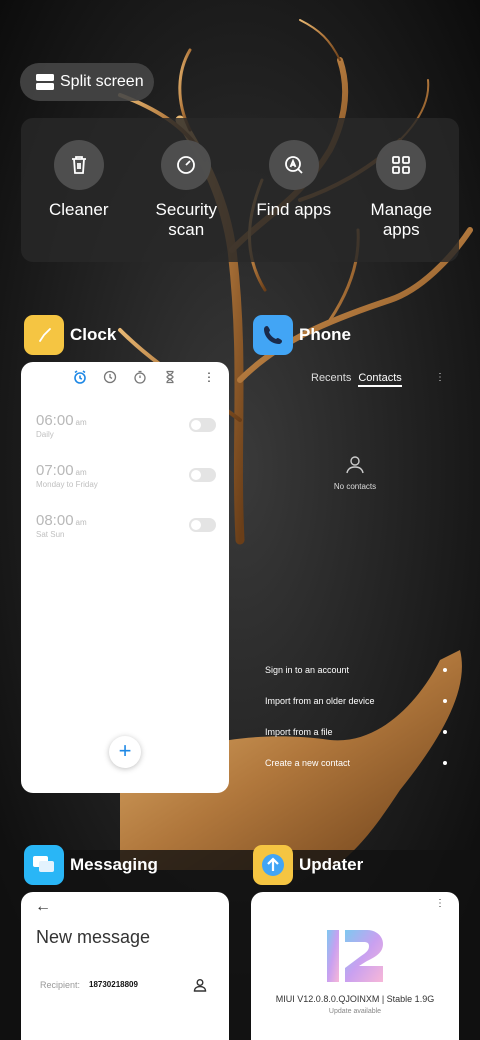  Describe the element at coordinates (55, 520) in the screenshot. I see `alarm-time: 08:00` at that location.